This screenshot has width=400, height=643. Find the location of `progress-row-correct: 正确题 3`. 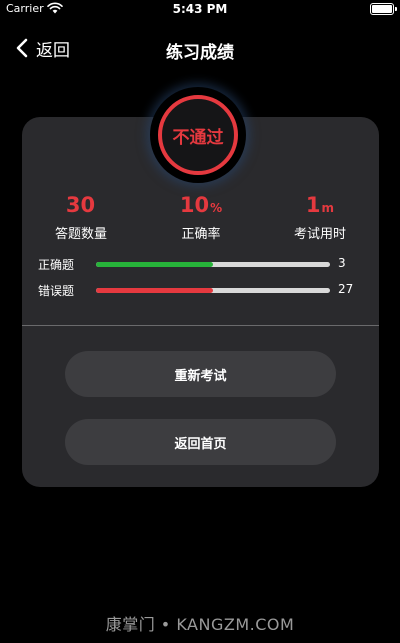

progress-row-correct: 正确题 3 is located at coordinates (200, 264).